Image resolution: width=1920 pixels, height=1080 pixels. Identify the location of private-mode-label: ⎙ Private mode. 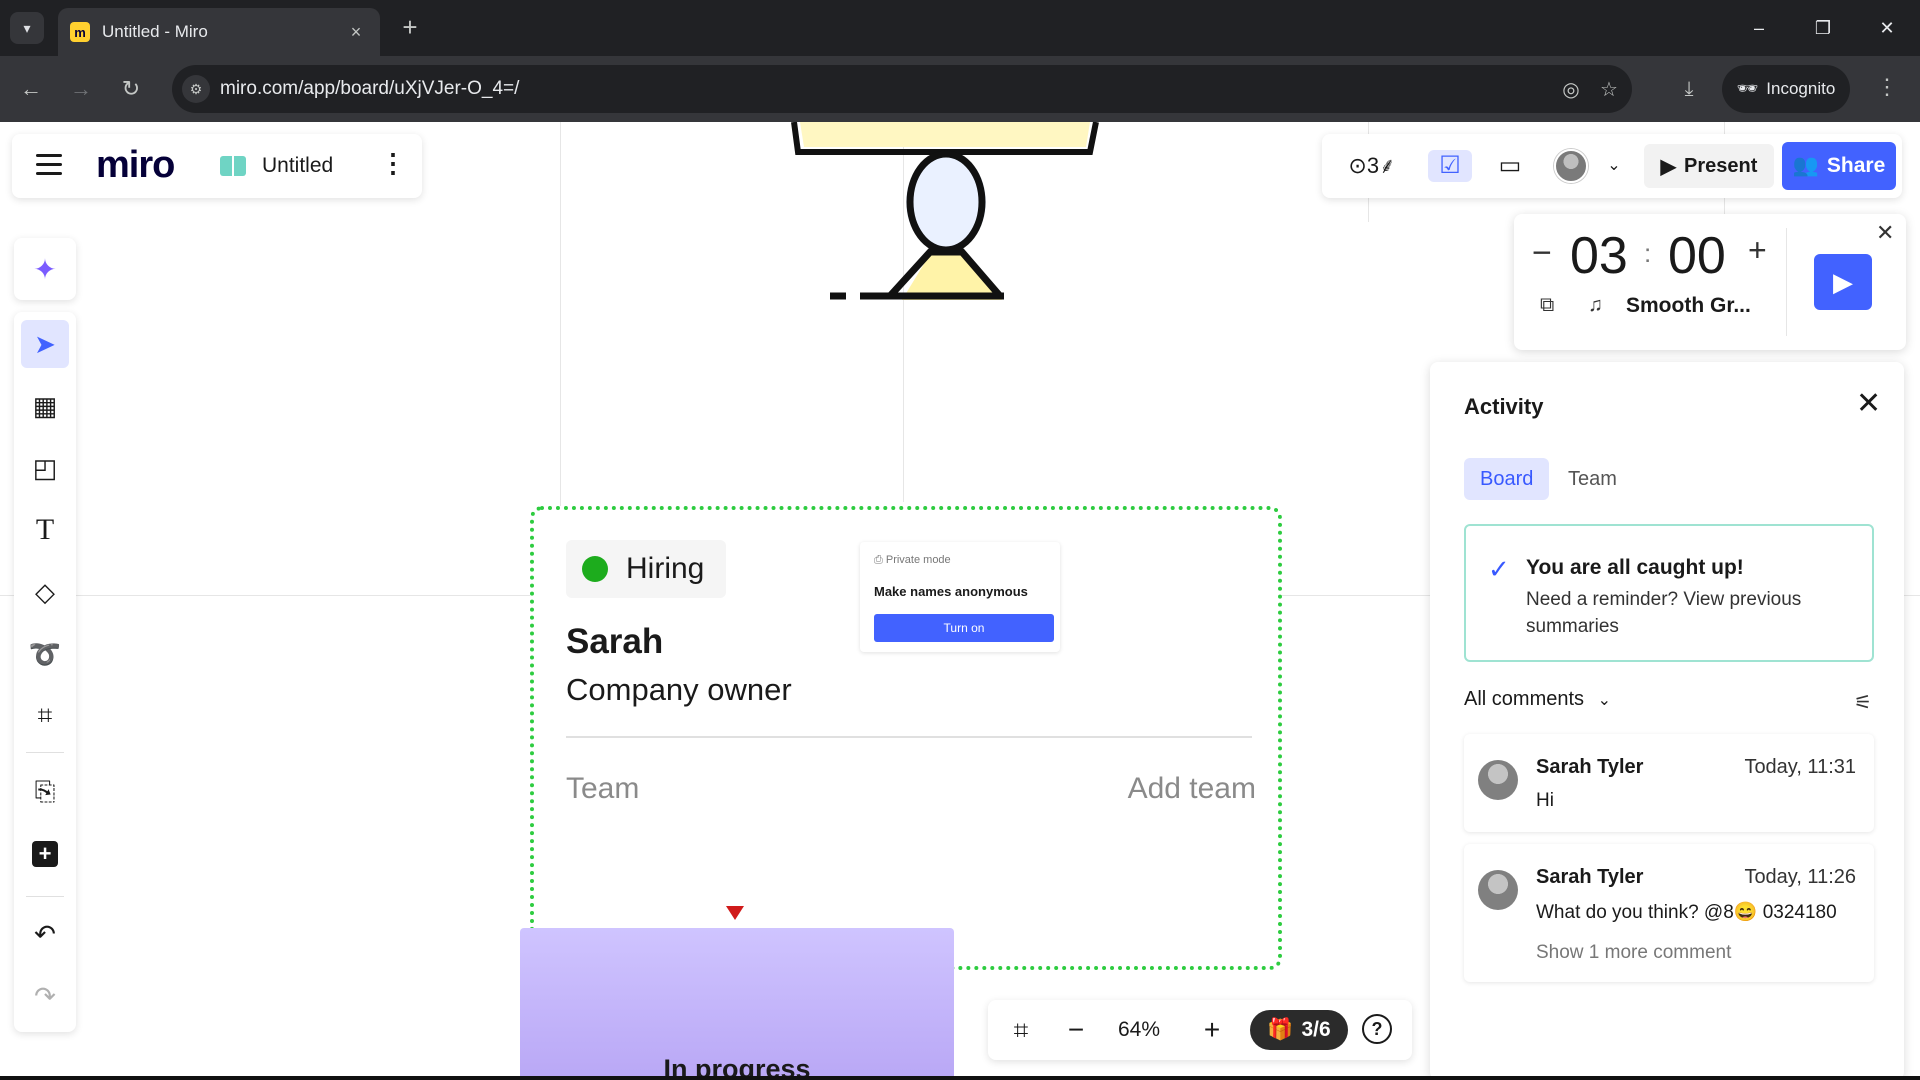
(912, 560).